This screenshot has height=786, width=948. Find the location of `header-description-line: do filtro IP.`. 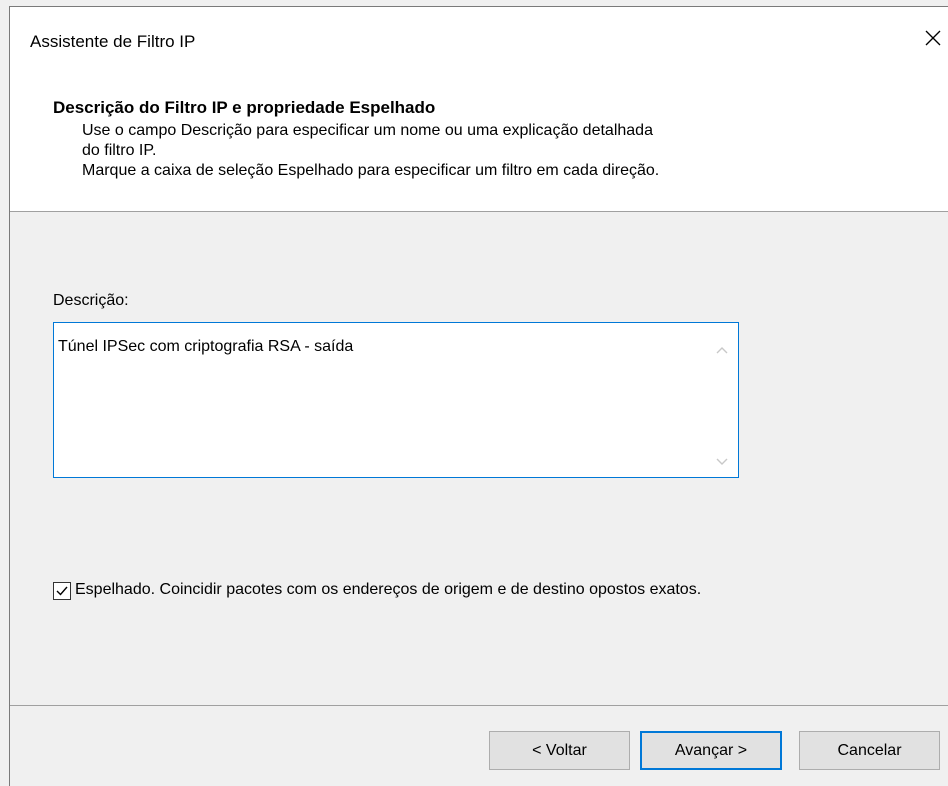

header-description-line: do filtro IP. is located at coordinates (119, 150).